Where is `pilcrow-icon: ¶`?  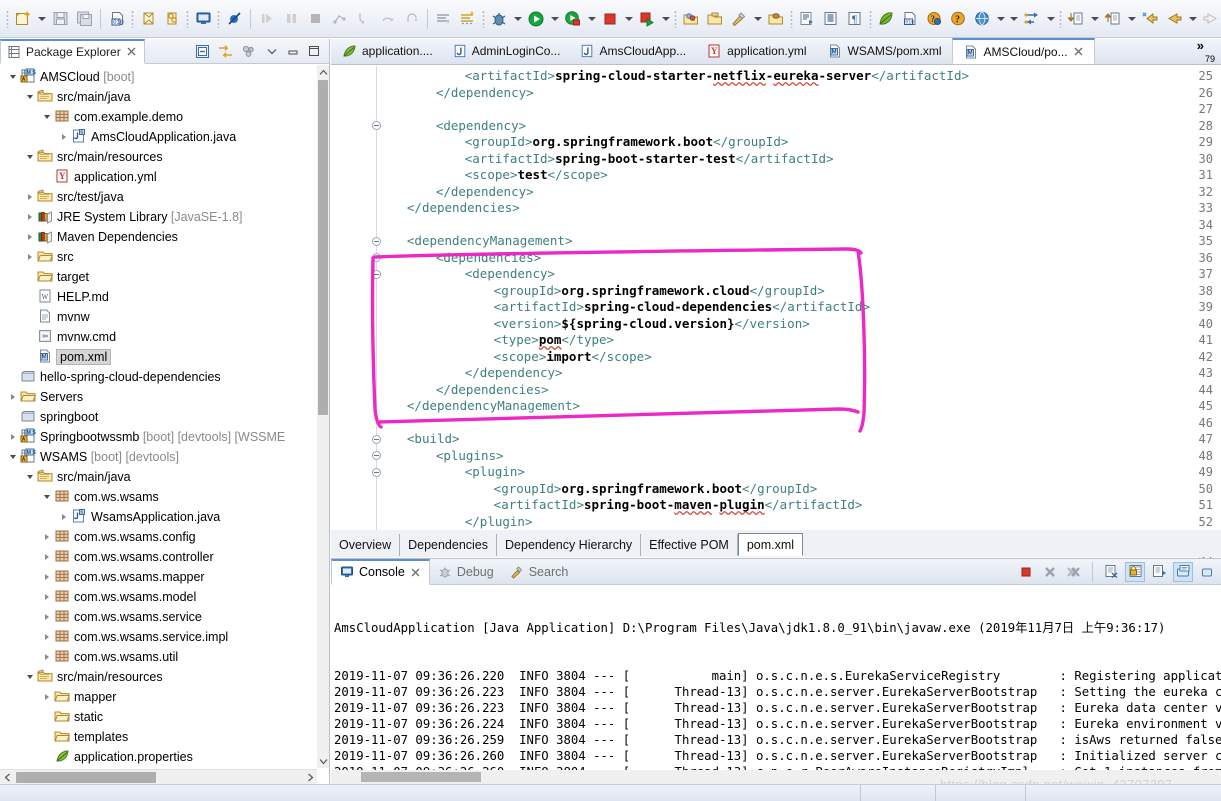 pilcrow-icon: ¶ is located at coordinates (855, 19).